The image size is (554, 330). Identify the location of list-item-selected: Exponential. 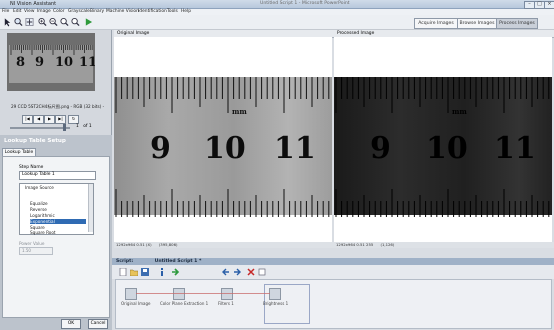
(42, 221).